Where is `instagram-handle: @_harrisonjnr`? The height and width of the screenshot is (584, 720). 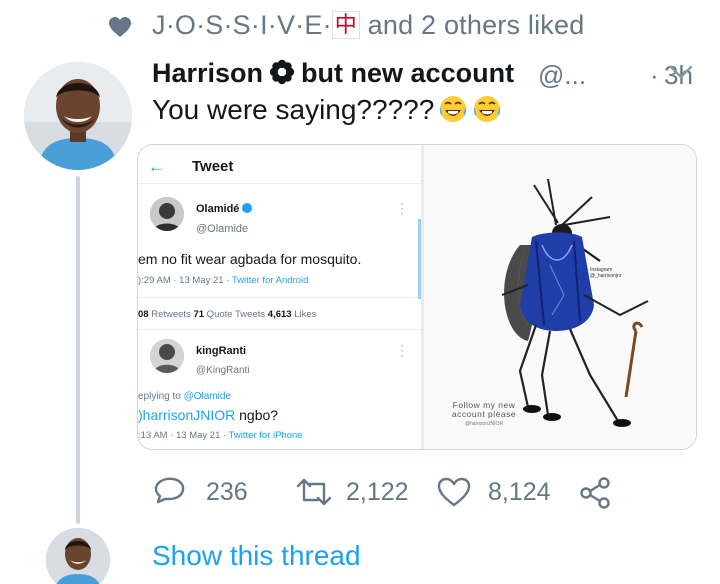 instagram-handle: @_harrisonjnr is located at coordinates (606, 276).